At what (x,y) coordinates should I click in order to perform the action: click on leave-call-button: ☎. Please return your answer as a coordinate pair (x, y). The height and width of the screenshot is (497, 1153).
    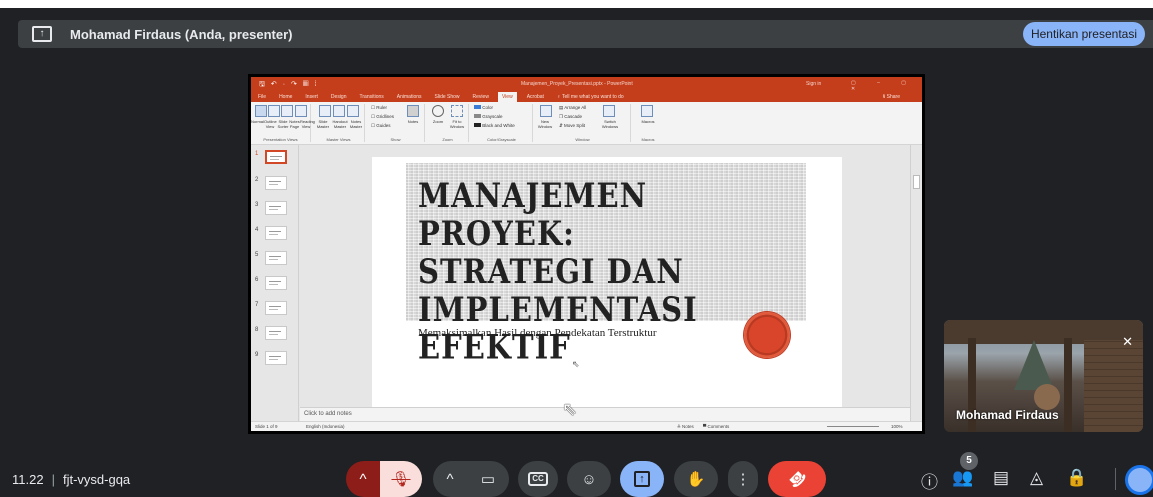
    Looking at the image, I should click on (797, 479).